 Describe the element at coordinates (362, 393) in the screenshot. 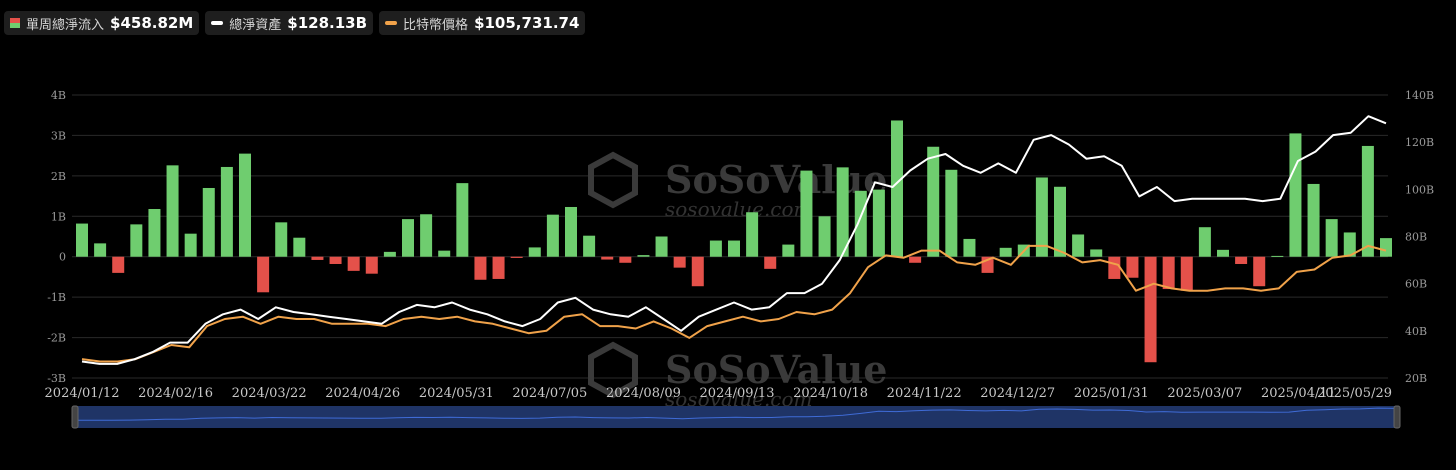

I see `x-tick-label: 2024/04/26` at that location.